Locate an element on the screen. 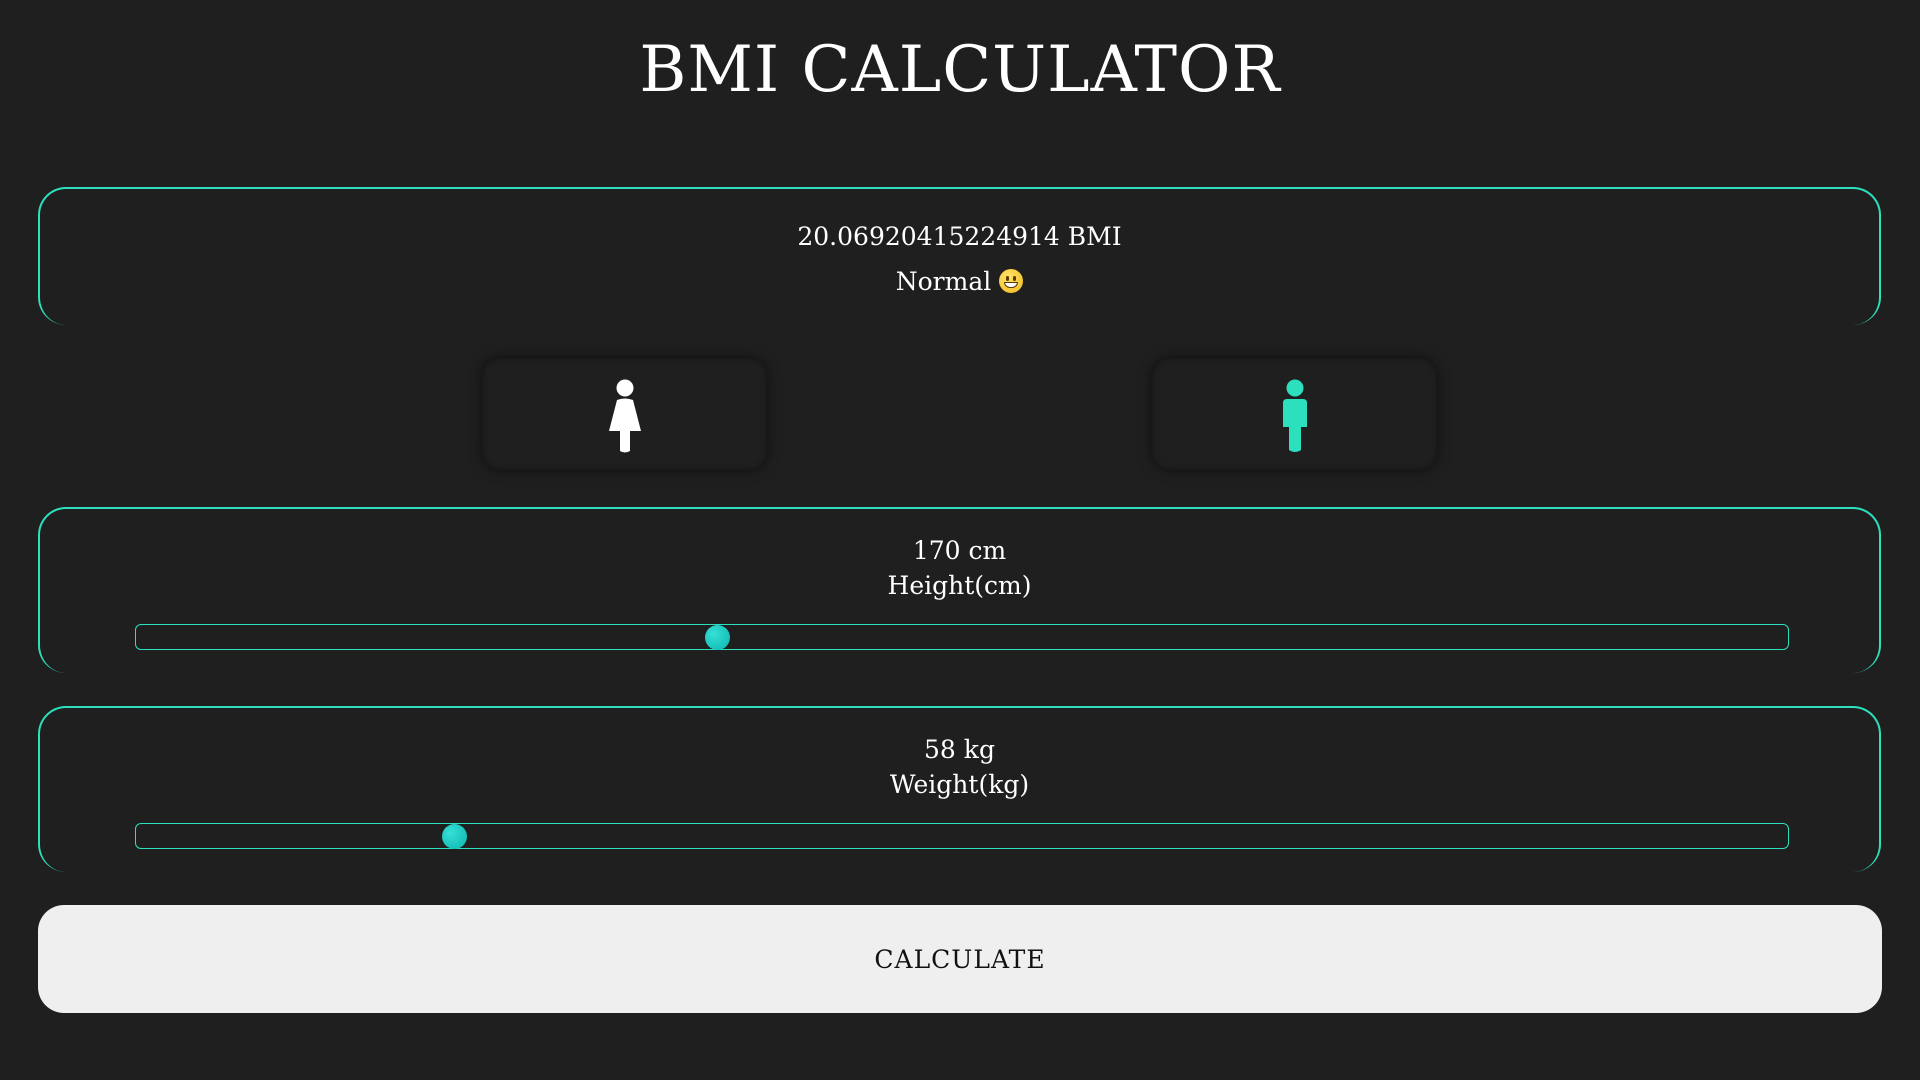 The height and width of the screenshot is (1080, 1920). calculate-button: CALCULATE is located at coordinates (960, 959).